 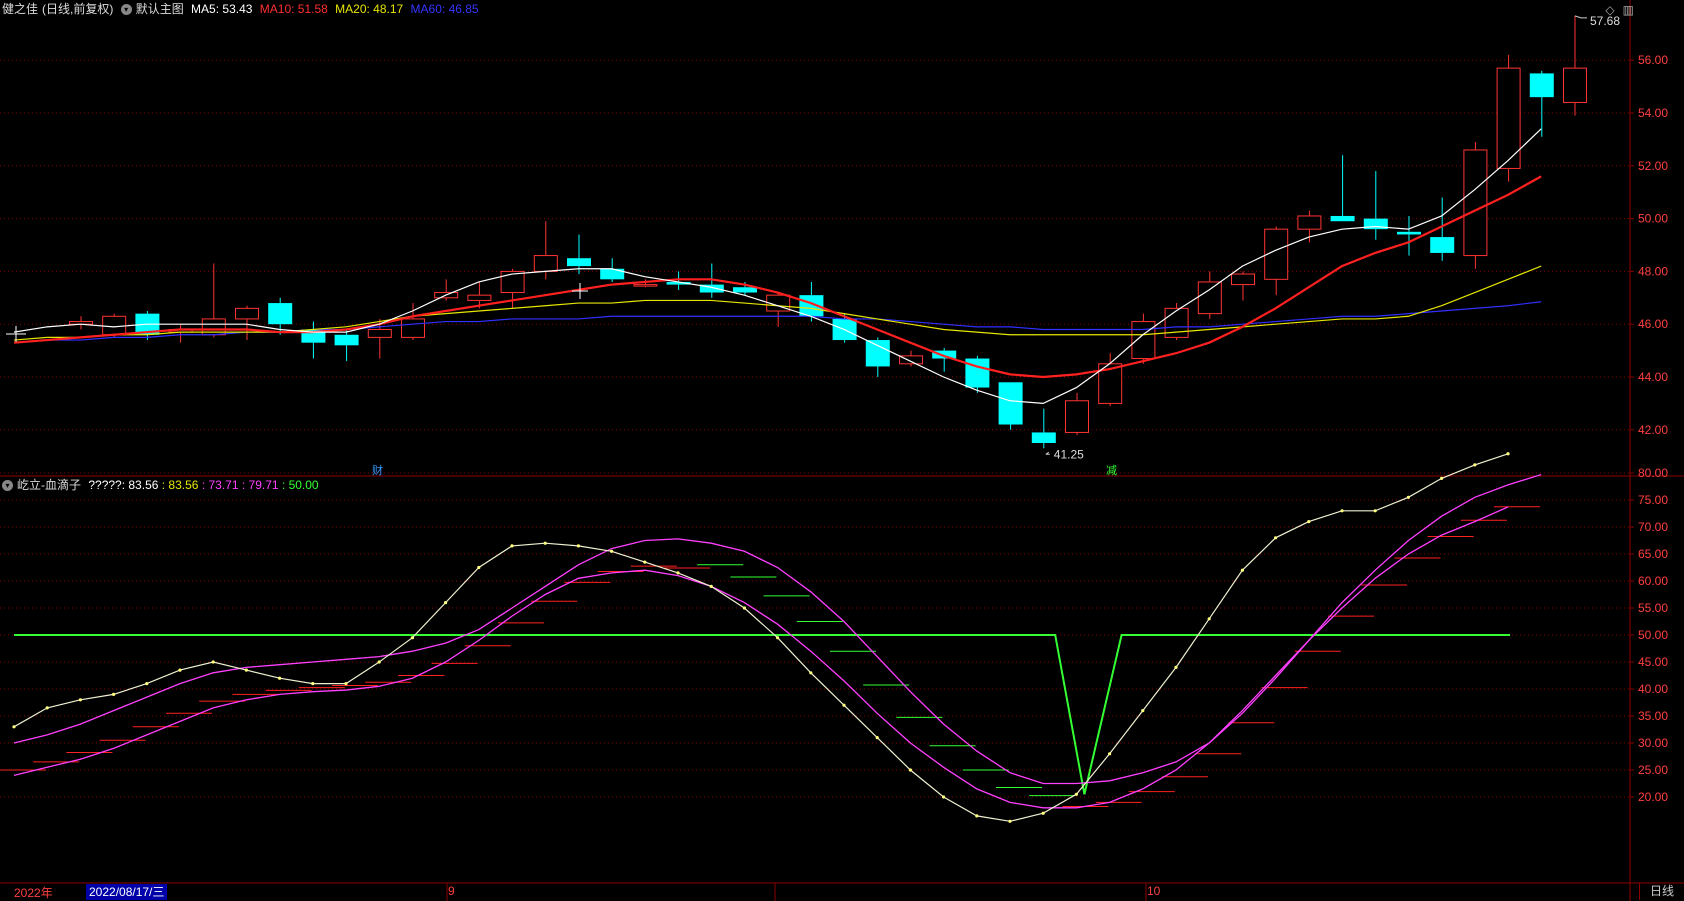 What do you see at coordinates (1580, 17) in the screenshot?
I see `high-marker` at bounding box center [1580, 17].